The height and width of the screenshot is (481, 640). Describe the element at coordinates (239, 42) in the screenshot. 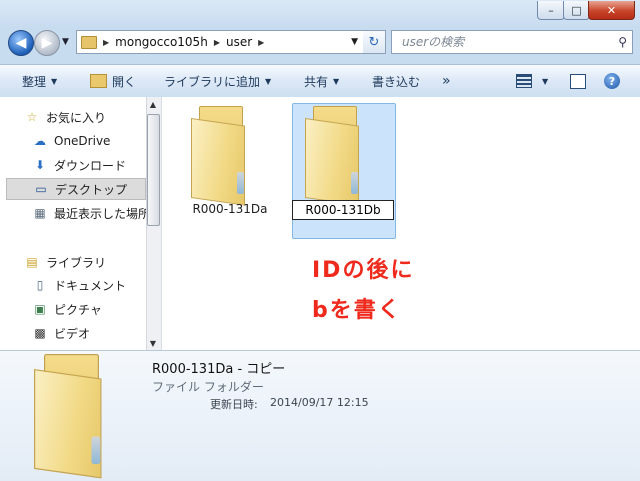

I see `breadcrumb-user: user` at that location.